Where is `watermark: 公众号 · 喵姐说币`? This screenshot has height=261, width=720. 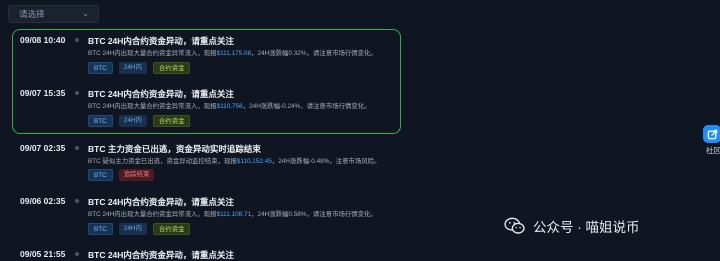
watermark: 公众号 · 喵姐说币 is located at coordinates (572, 226).